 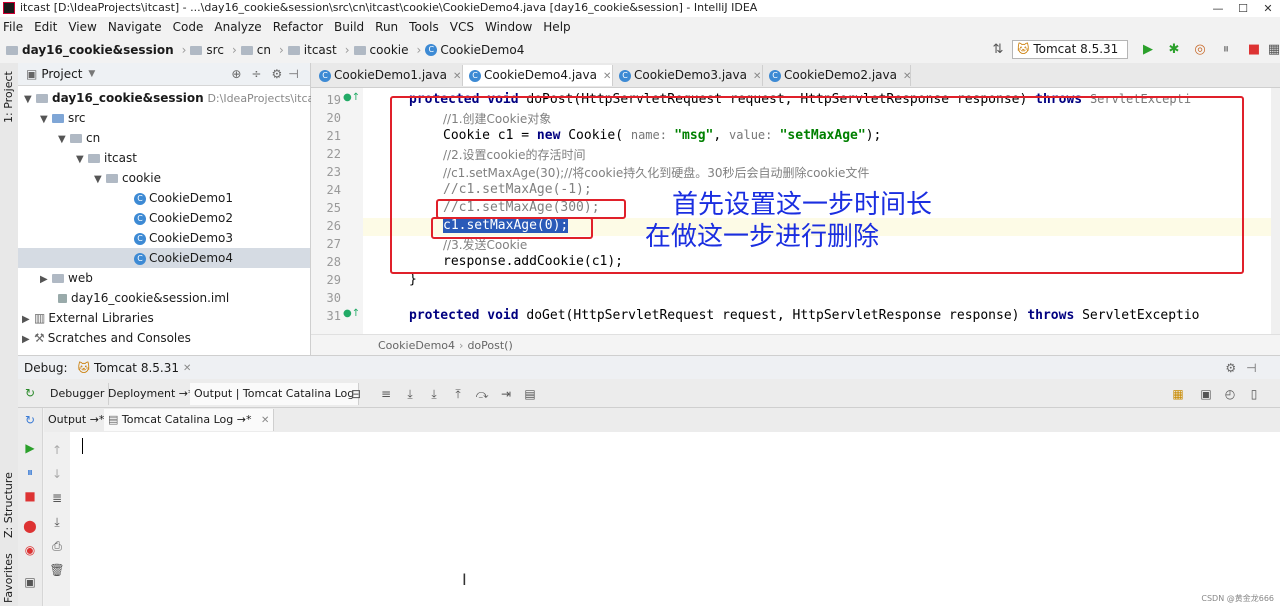 What do you see at coordinates (215, 50) in the screenshot?
I see `breadcrumb-src: src` at bounding box center [215, 50].